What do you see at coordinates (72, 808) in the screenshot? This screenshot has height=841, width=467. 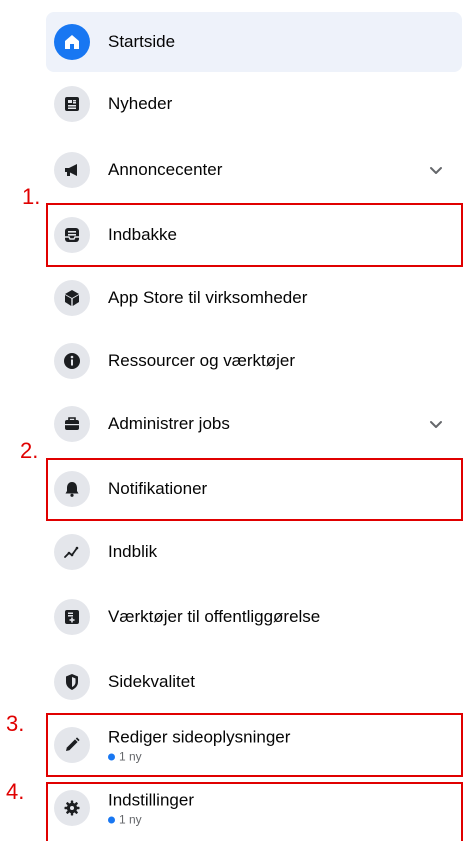 I see `gear-icon` at bounding box center [72, 808].